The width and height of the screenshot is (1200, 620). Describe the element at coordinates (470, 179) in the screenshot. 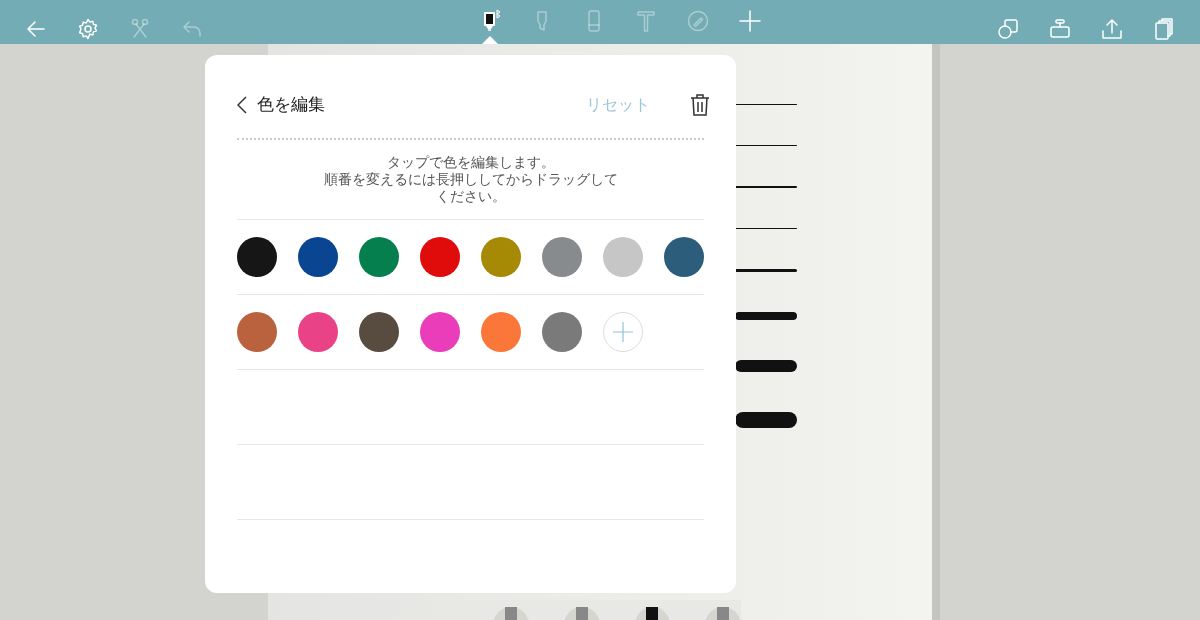

I see `instruction-text: タップで色を編集します。 順番を変えるには長押ししてからドラッグして ください。` at that location.